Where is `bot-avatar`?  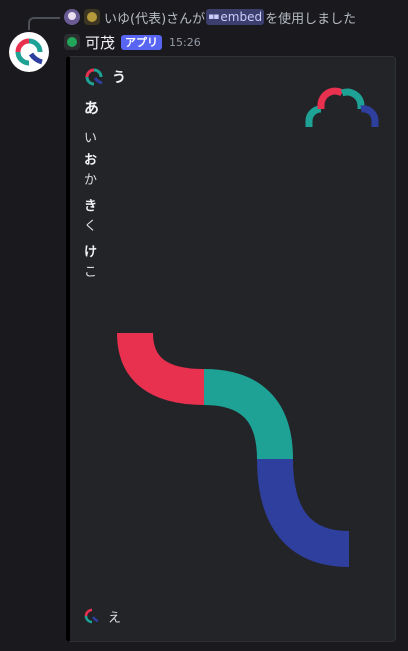
bot-avatar is located at coordinates (29, 52).